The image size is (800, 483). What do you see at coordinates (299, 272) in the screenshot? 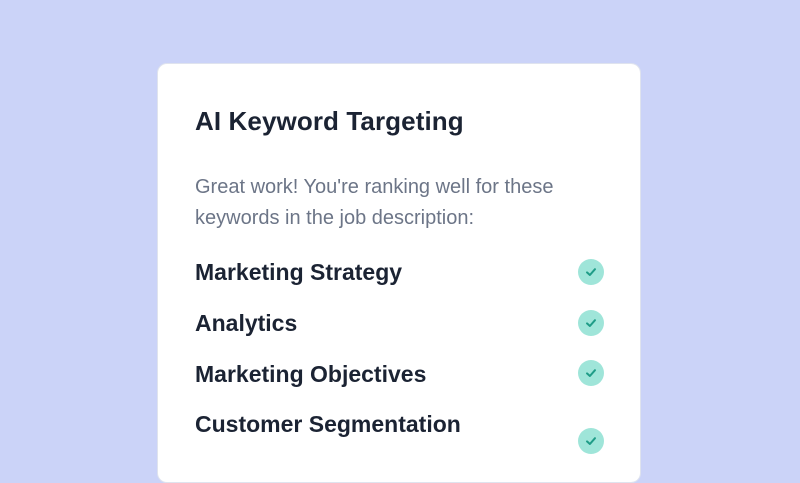
I see `keyword-label: Marketing Strategy` at bounding box center [299, 272].